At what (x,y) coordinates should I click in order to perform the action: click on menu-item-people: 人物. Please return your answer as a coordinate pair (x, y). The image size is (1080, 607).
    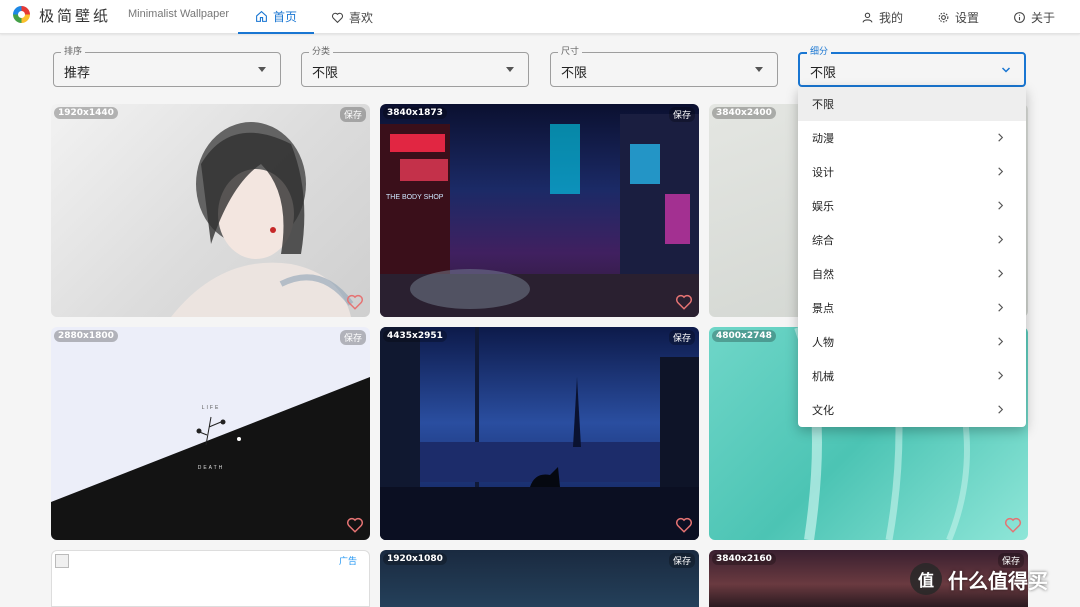
    Looking at the image, I should click on (912, 342).